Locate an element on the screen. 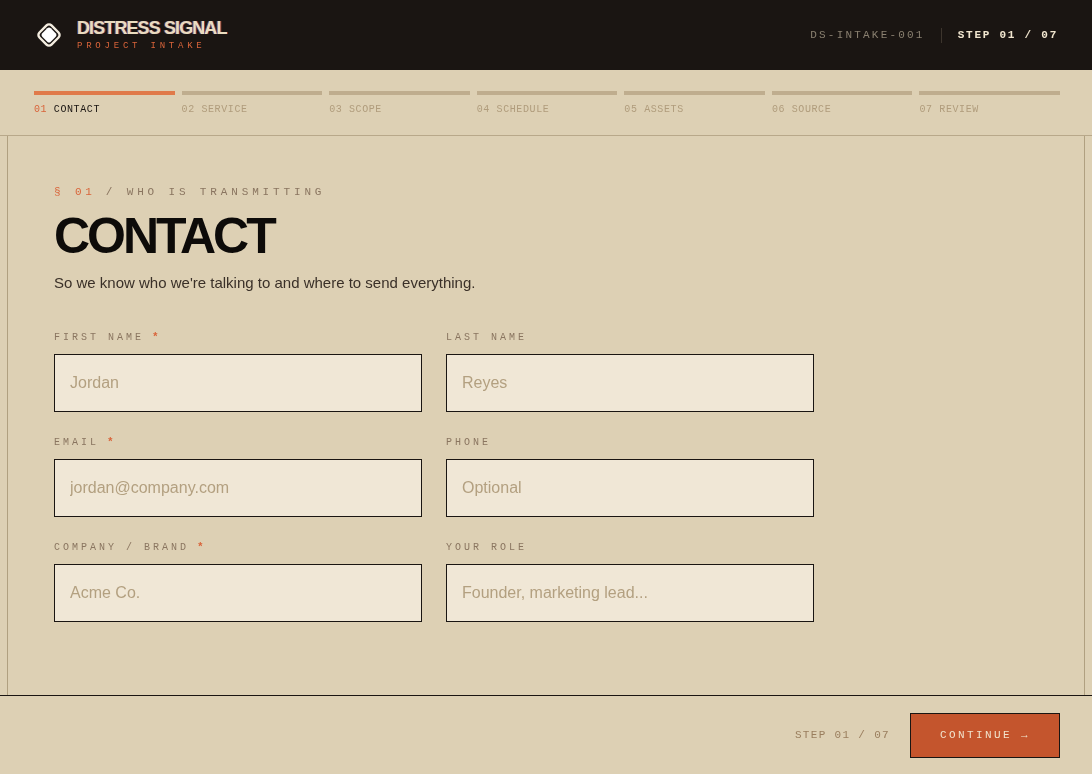  section-number: § 01 is located at coordinates (75, 192).